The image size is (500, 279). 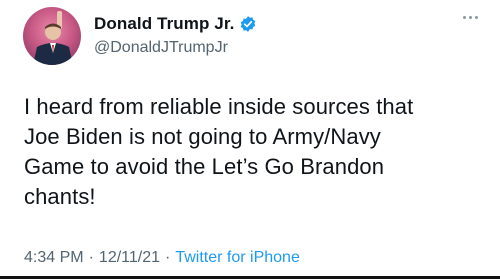 I want to click on more-options-icon, so click(x=470, y=17).